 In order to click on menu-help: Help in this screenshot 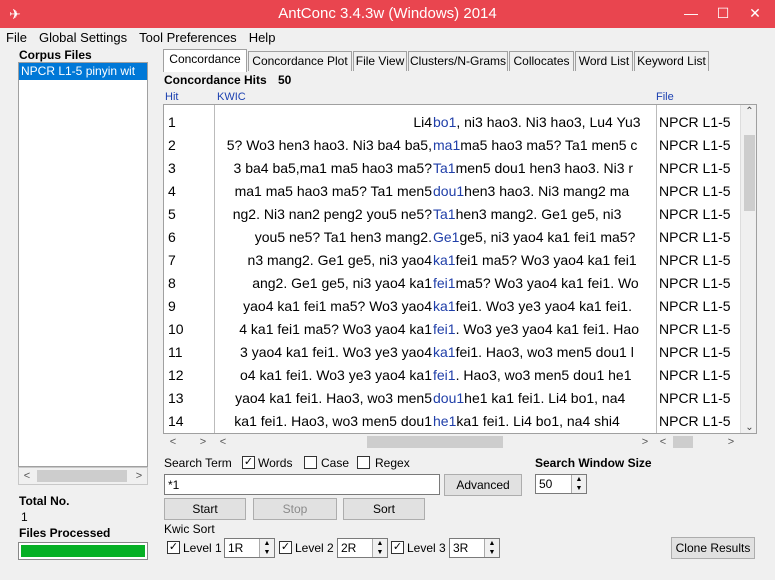, I will do `click(262, 37)`.